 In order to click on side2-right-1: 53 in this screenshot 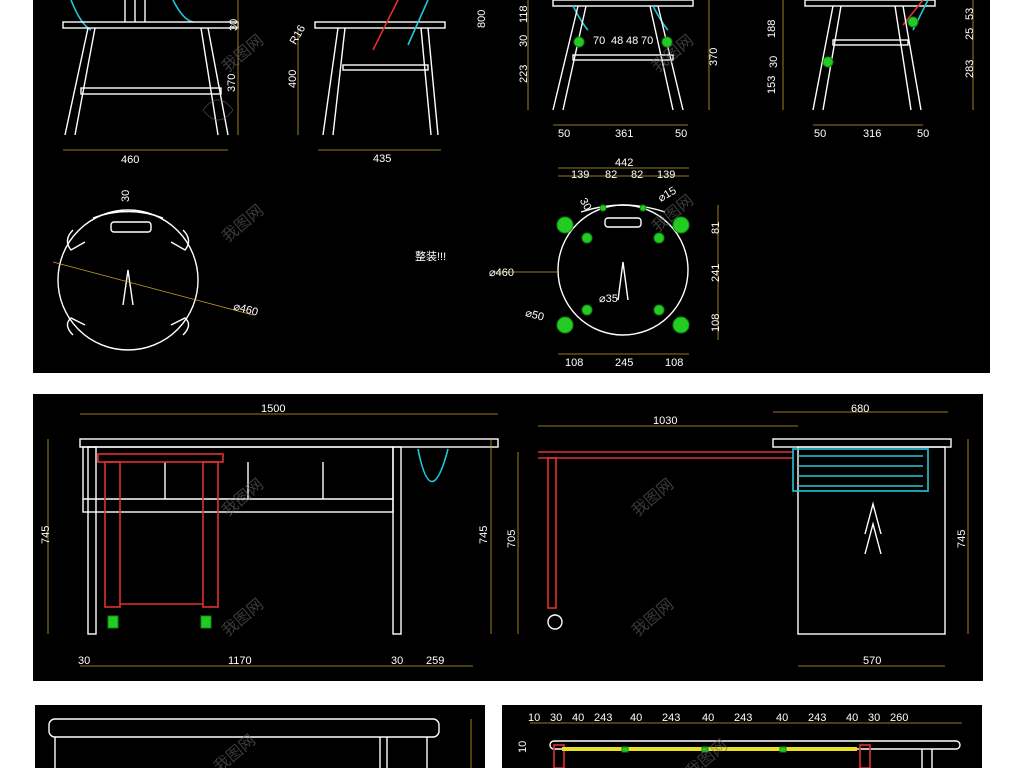, I will do `click(970, 14)`.